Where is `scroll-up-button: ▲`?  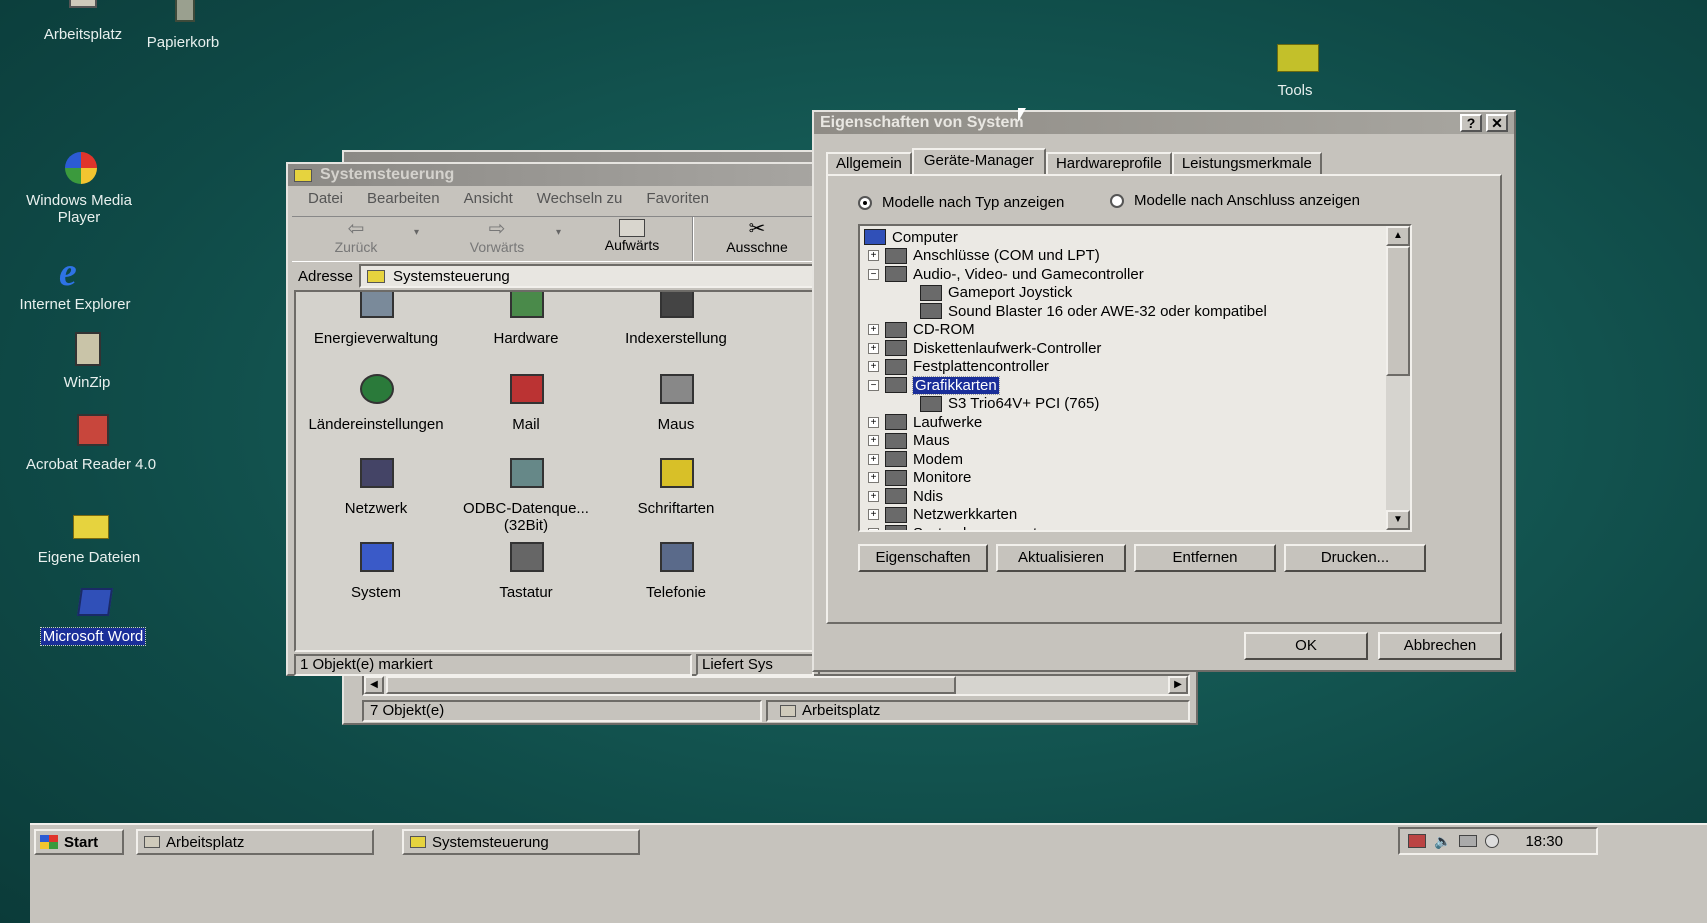 scroll-up-button: ▲ is located at coordinates (1398, 236).